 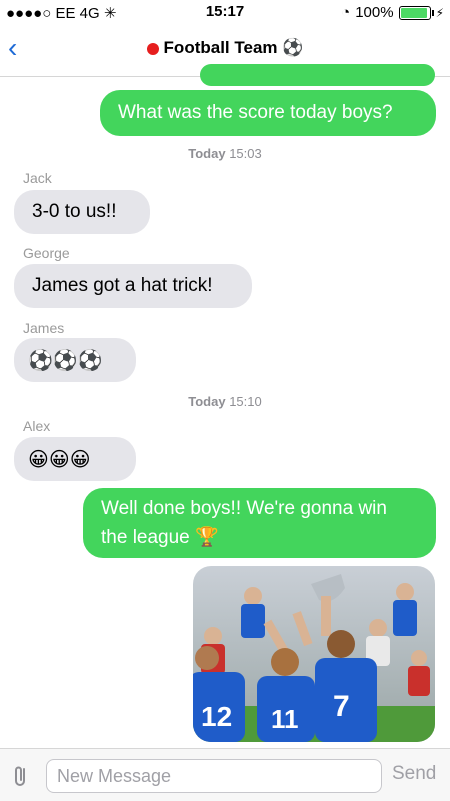 What do you see at coordinates (21, 776) in the screenshot?
I see `paperclip-icon` at bounding box center [21, 776].